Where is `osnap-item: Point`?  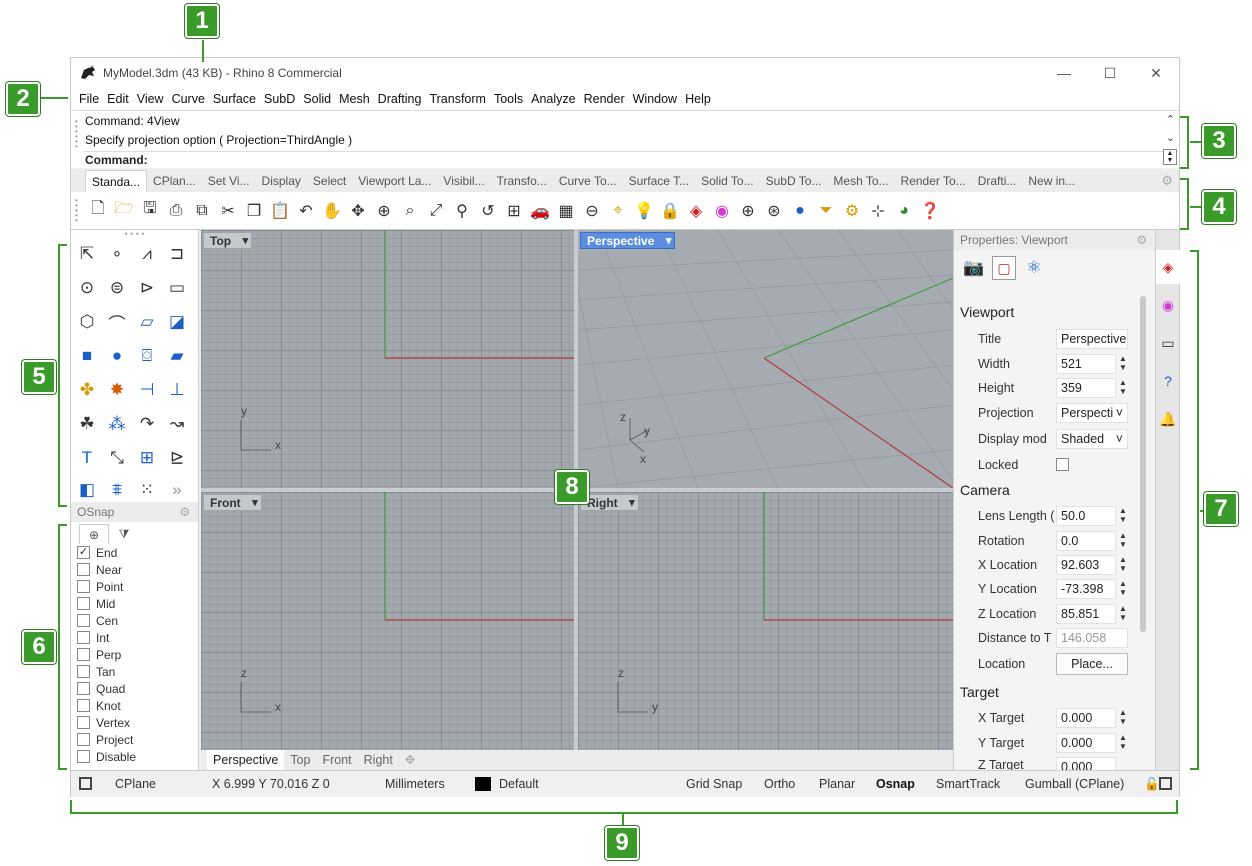 osnap-item: Point is located at coordinates (134, 586).